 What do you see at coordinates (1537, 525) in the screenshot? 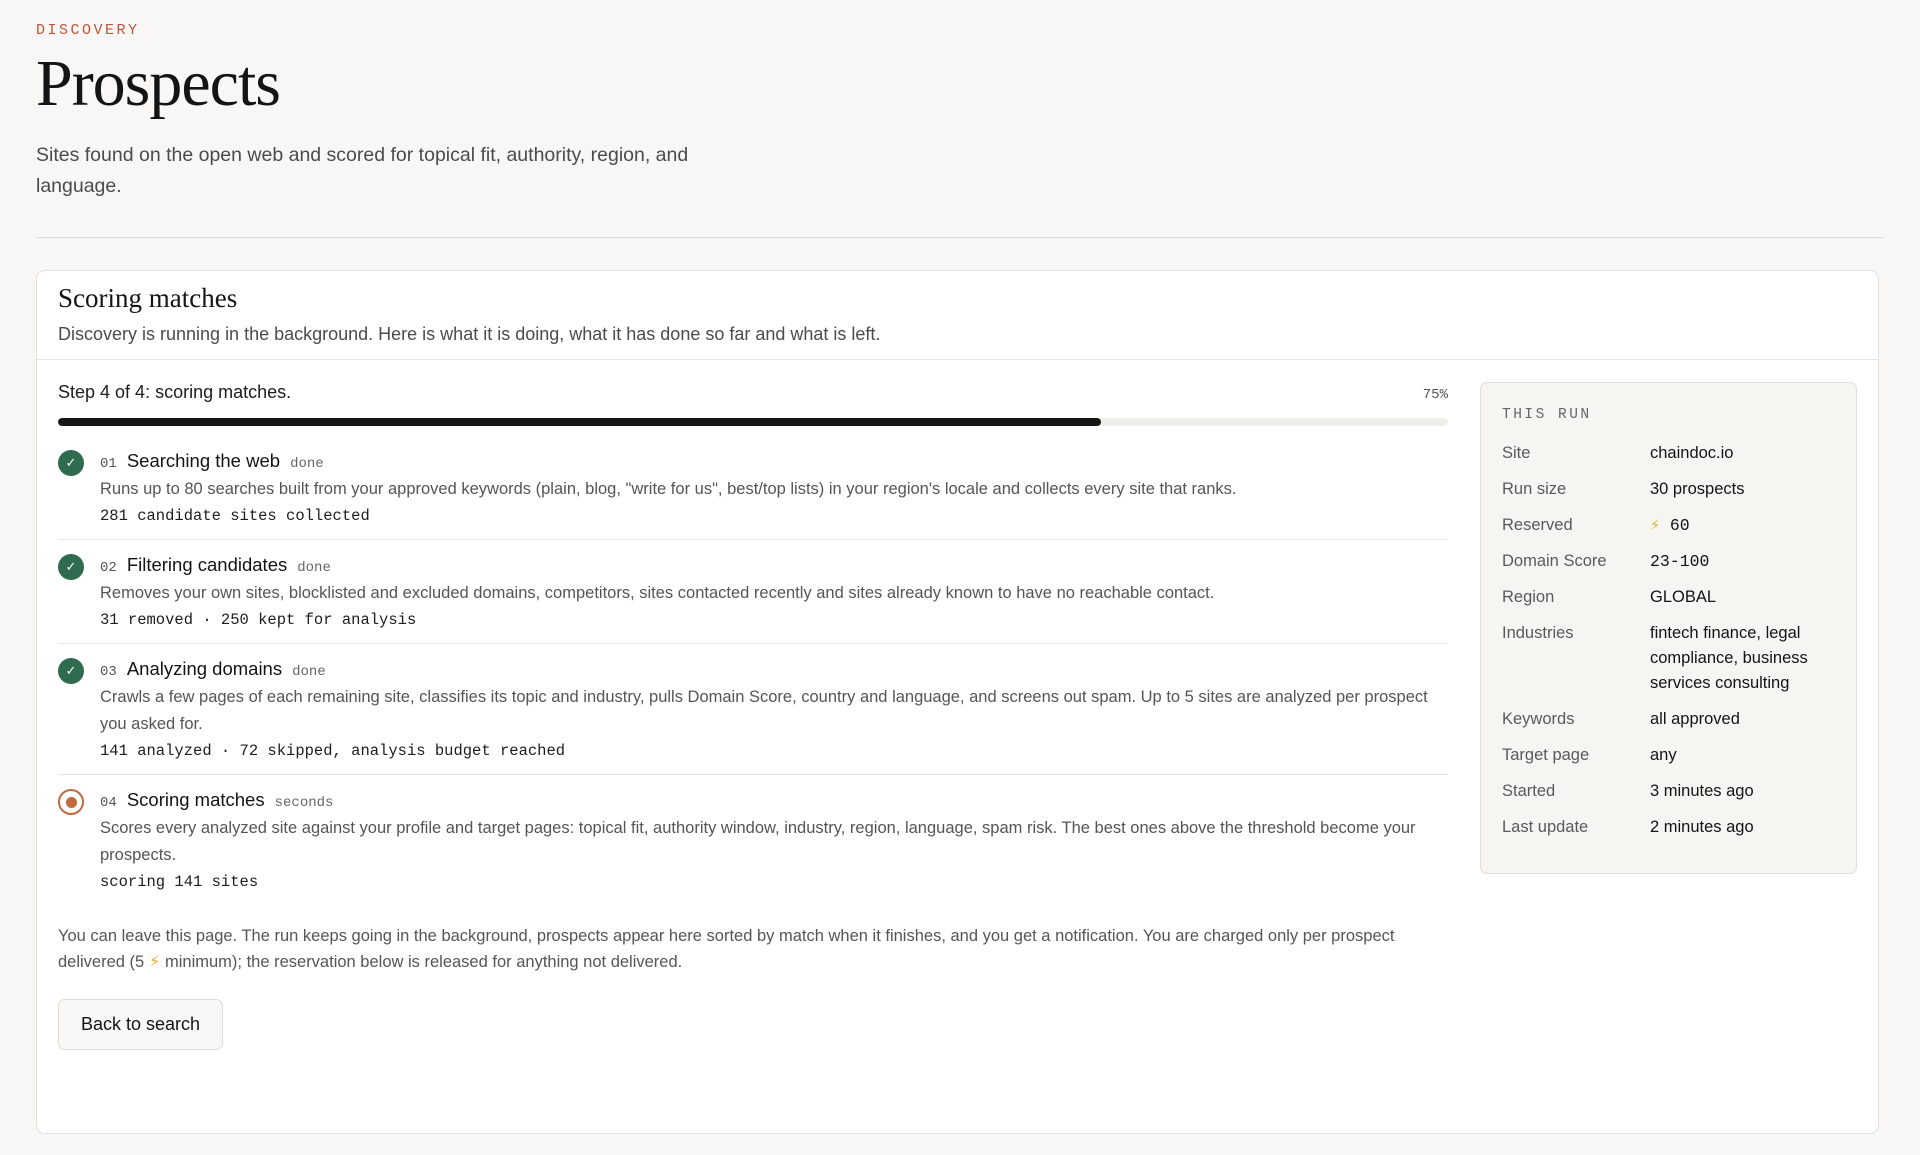
I see `run-detail-key: Reserved` at bounding box center [1537, 525].